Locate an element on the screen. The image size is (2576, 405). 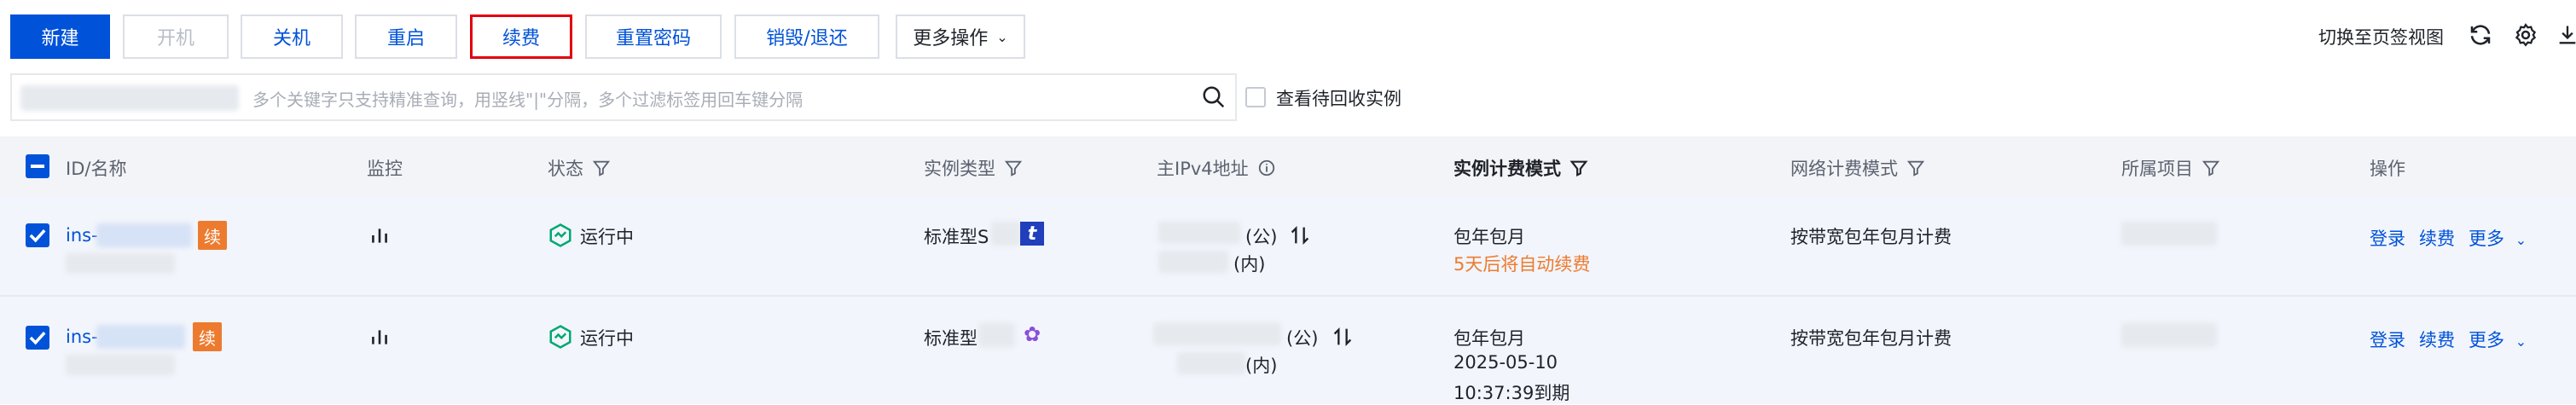
type-tag-icon: ✿ is located at coordinates (1032, 334).